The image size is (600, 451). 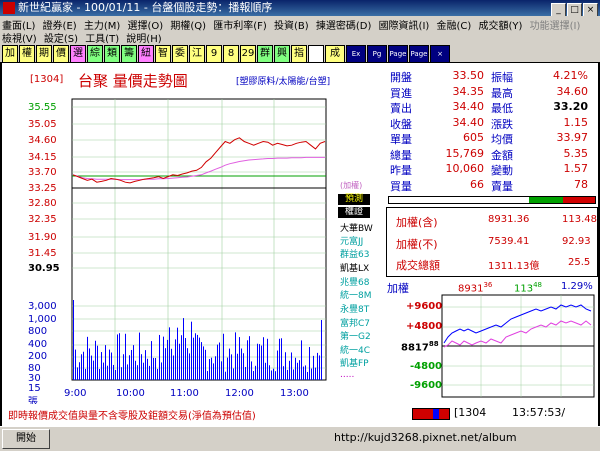 What do you see at coordinates (42, 188) in the screenshot?
I see `price-tick: 33.25` at bounding box center [42, 188].